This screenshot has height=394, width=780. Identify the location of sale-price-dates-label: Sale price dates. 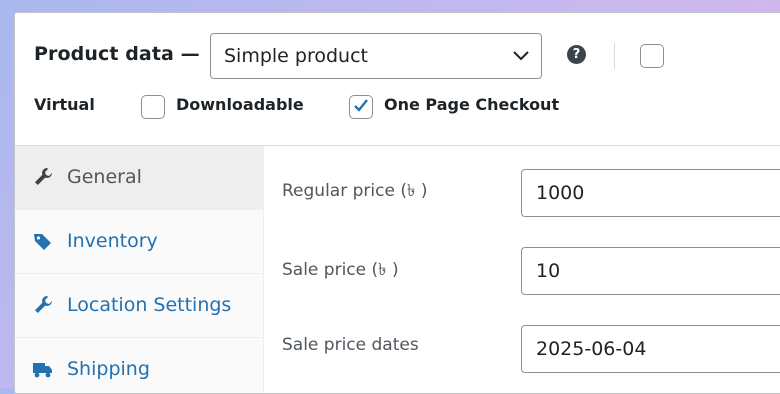
(350, 345).